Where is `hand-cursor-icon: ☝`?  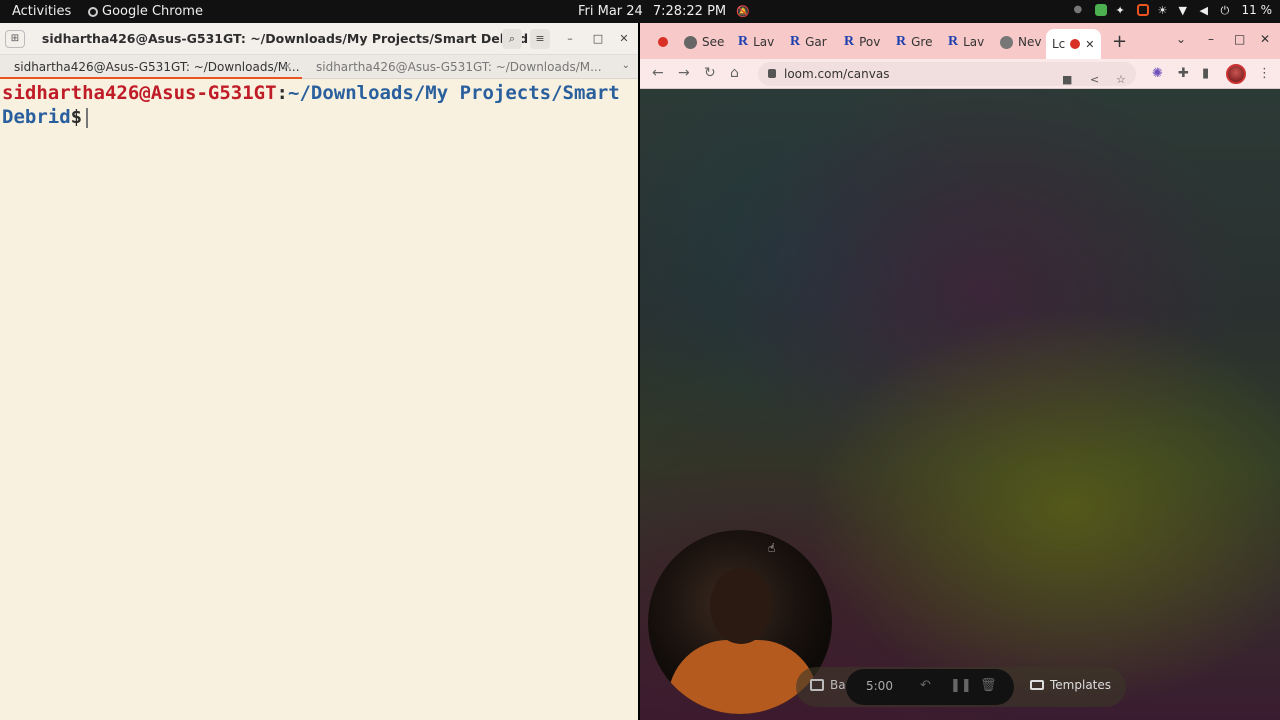 hand-cursor-icon: ☝ is located at coordinates (772, 548).